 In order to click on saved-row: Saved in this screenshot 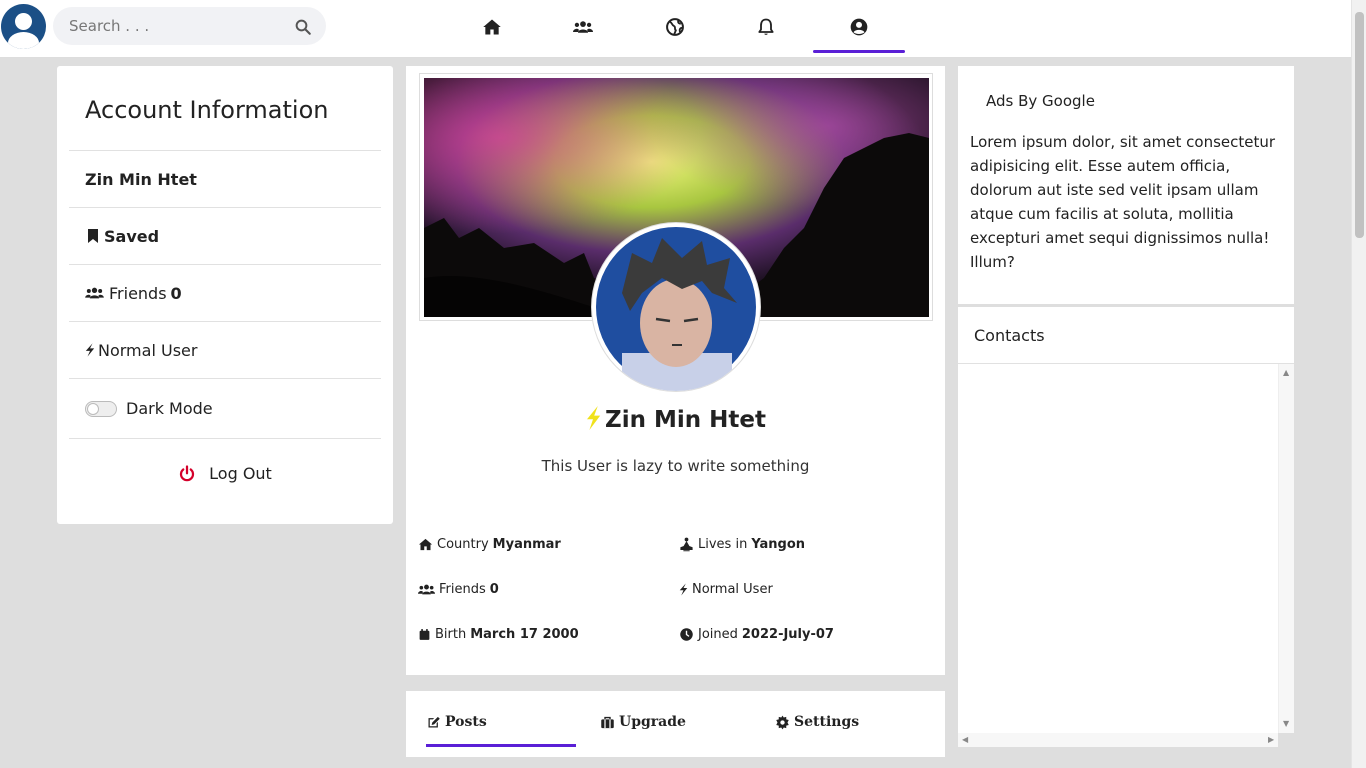, I will do `click(225, 235)`.